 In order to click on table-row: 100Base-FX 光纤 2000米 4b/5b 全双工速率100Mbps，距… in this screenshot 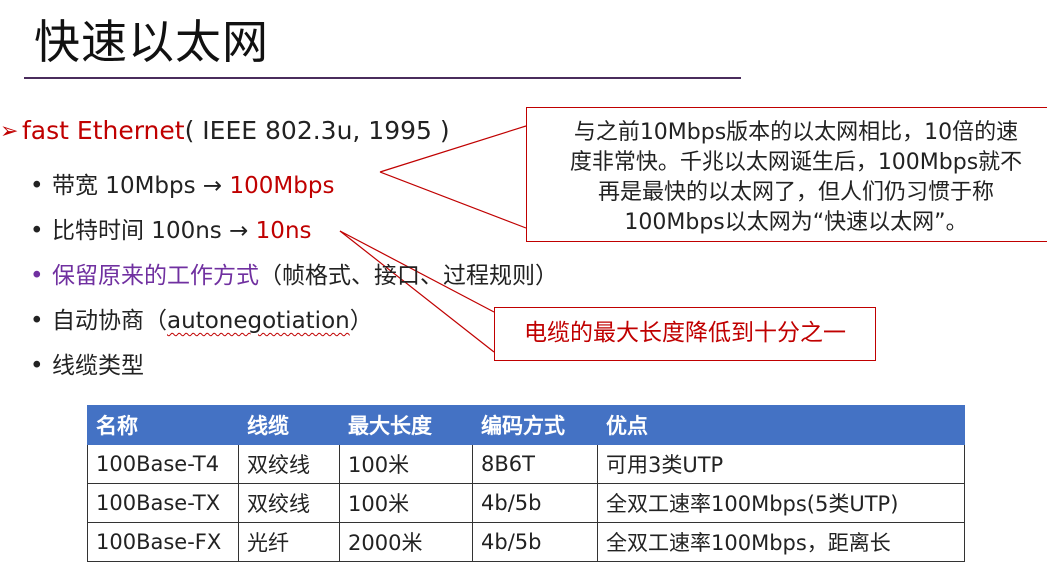, I will do `click(526, 542)`.